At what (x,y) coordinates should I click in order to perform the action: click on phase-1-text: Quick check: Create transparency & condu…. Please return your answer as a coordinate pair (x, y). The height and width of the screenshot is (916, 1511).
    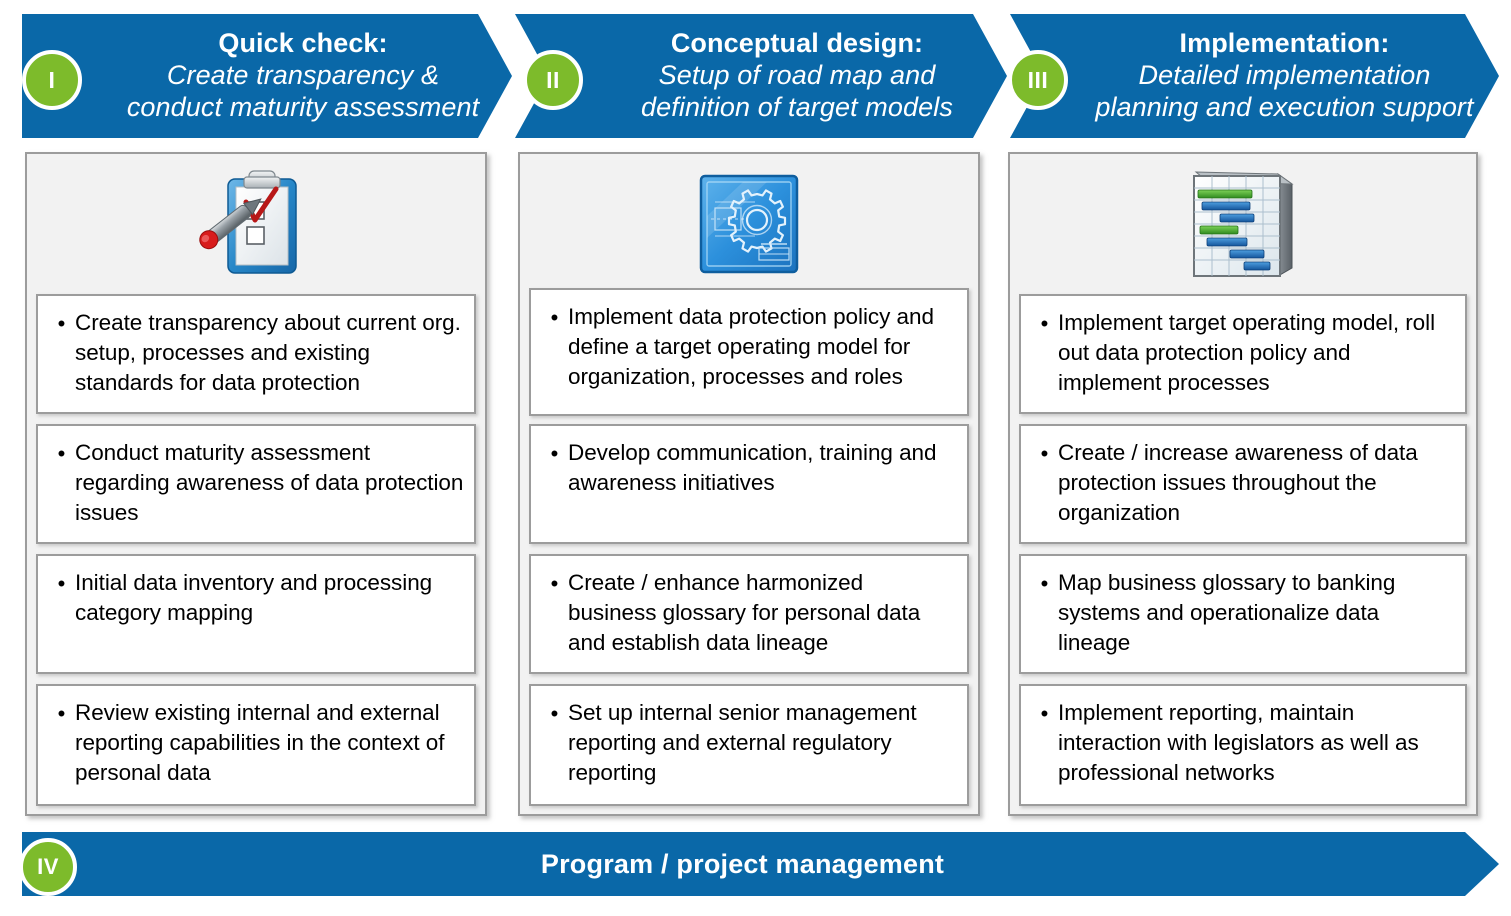
    Looking at the image, I should click on (267, 76).